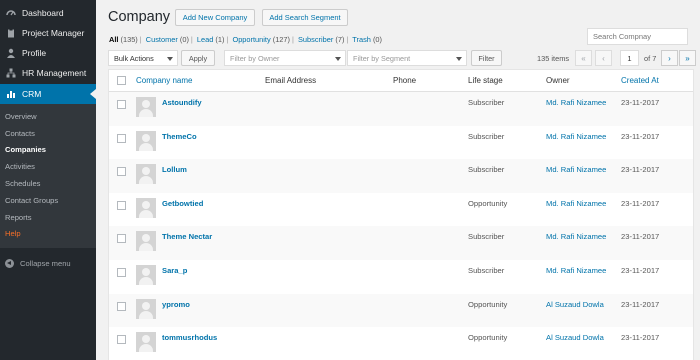  What do you see at coordinates (305, 17) in the screenshot?
I see `add-search-segment-button: Add Search Segment` at bounding box center [305, 17].